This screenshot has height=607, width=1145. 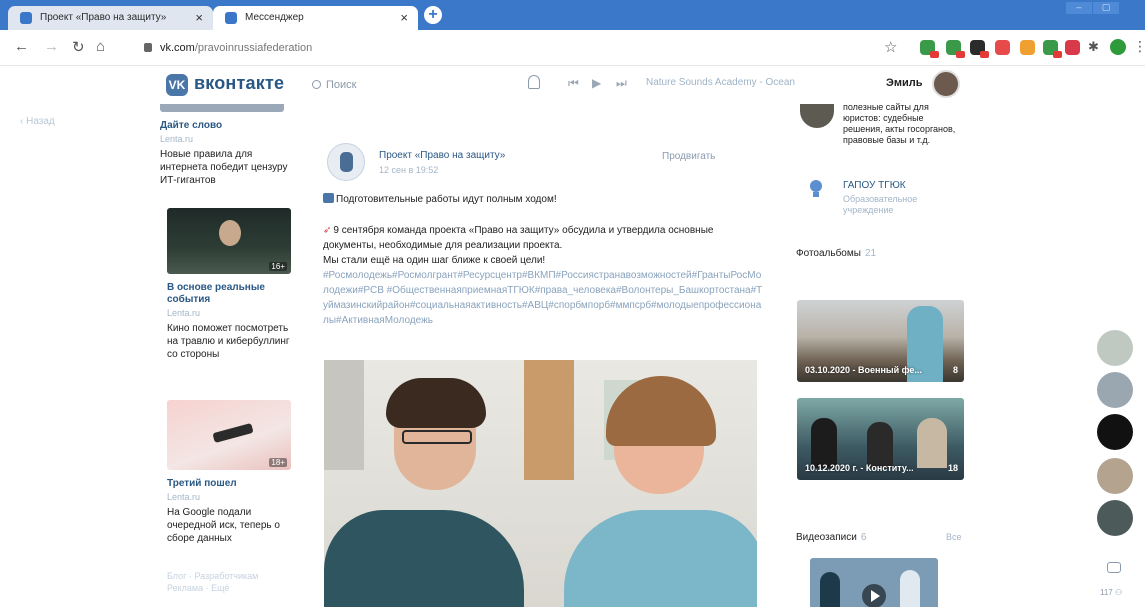 I want to click on door-shape, so click(x=549, y=420).